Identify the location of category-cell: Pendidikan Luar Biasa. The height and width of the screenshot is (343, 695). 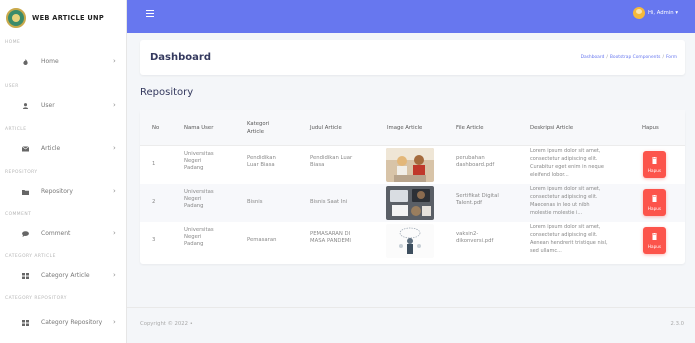
(261, 161).